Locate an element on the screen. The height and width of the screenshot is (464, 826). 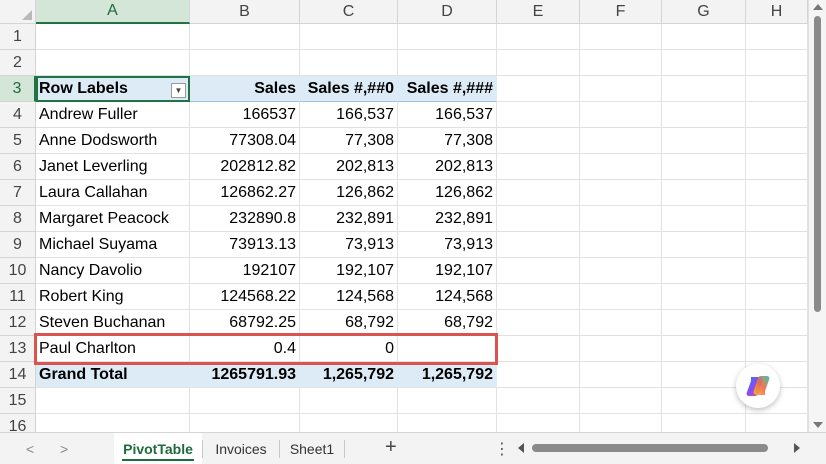
scroll-right-arrow-icon is located at coordinates (797, 448).